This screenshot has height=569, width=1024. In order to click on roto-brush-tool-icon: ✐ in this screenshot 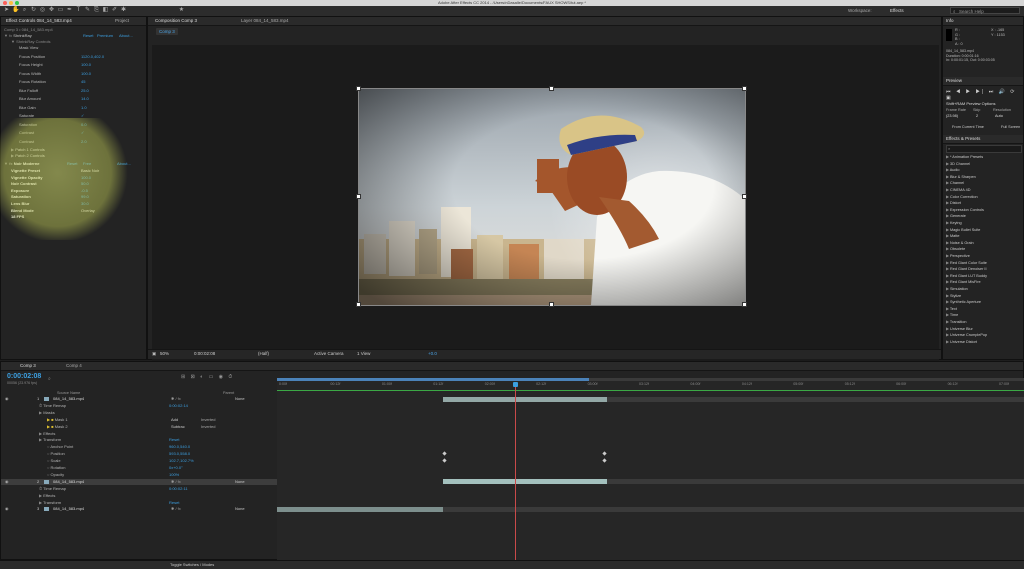, I will do `click(114, 10)`.